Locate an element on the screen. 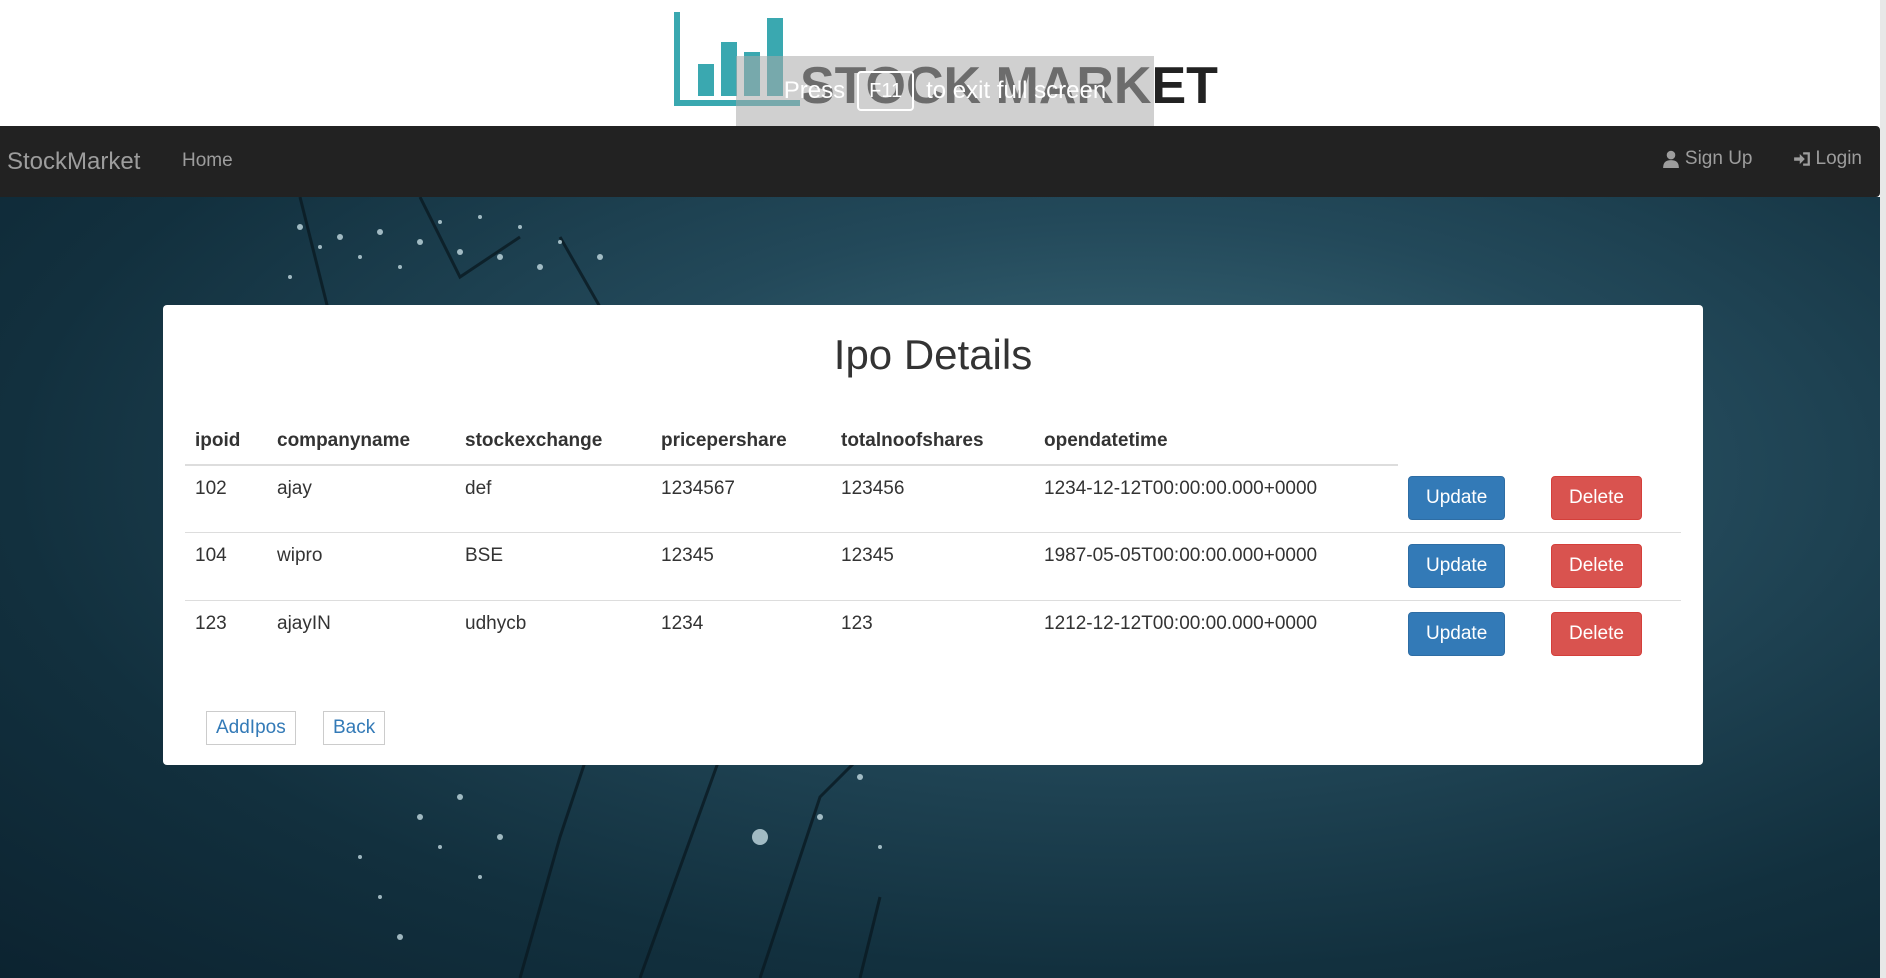 The width and height of the screenshot is (1886, 978). cell-ipoid: 102 is located at coordinates (211, 488).